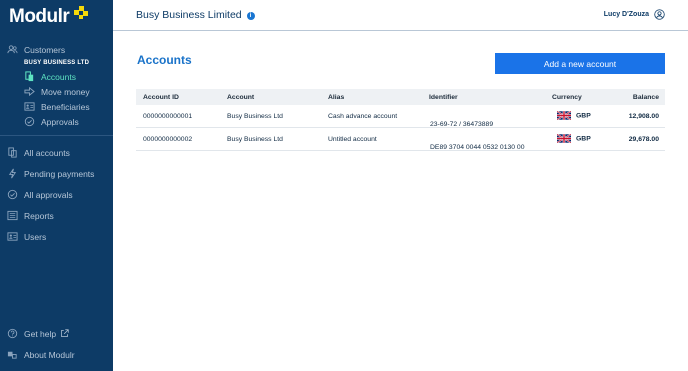 This screenshot has height=371, width=688. I want to click on sidebar-item-move-money: Move money, so click(56, 91).